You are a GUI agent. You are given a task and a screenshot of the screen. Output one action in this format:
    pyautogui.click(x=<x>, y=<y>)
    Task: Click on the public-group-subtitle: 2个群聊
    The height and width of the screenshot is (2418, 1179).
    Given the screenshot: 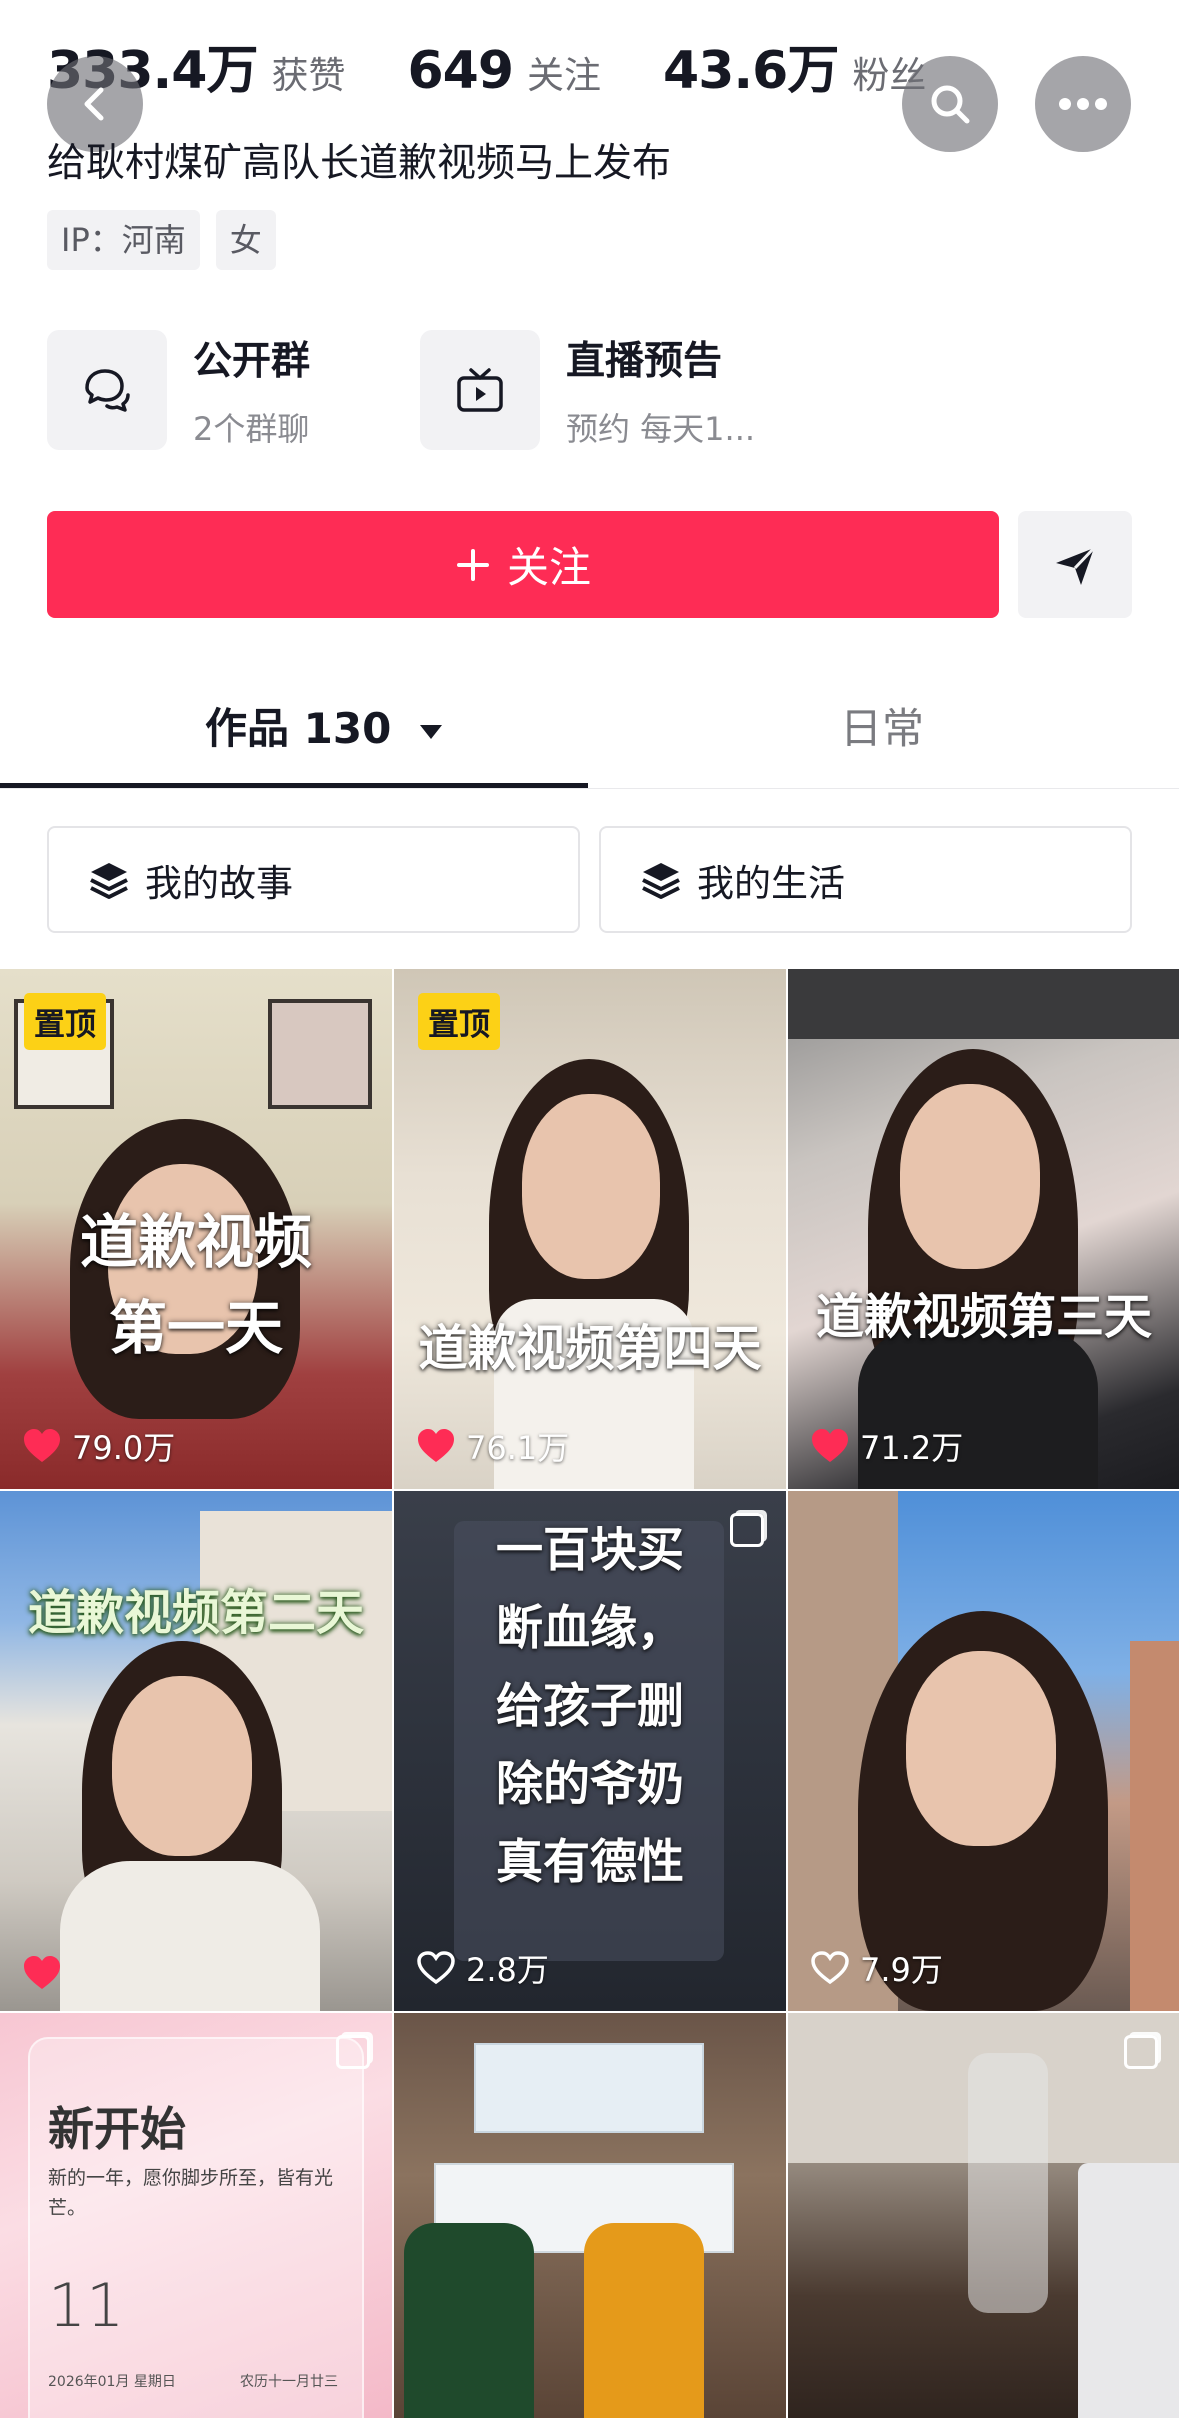 What is the action you would take?
    pyautogui.click(x=251, y=429)
    